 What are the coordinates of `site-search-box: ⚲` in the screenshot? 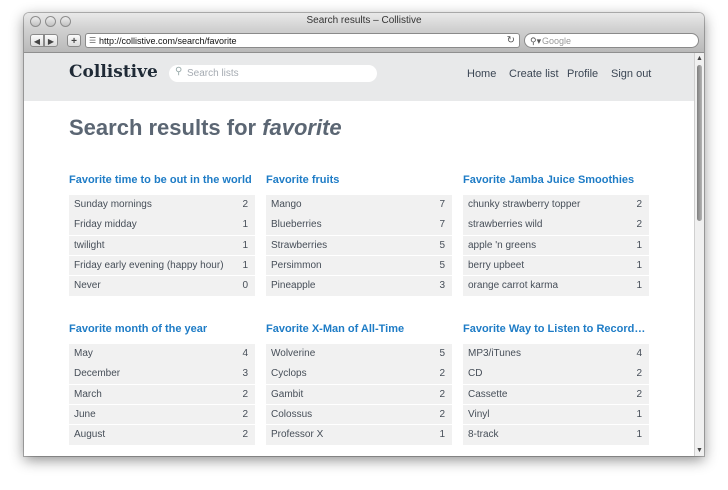 It's located at (273, 73).